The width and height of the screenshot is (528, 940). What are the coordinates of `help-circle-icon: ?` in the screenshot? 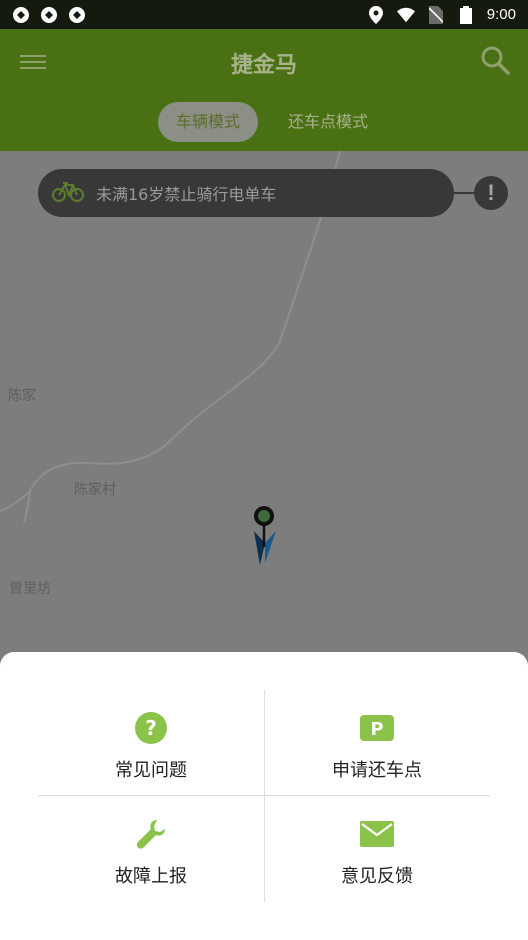 It's located at (151, 728).